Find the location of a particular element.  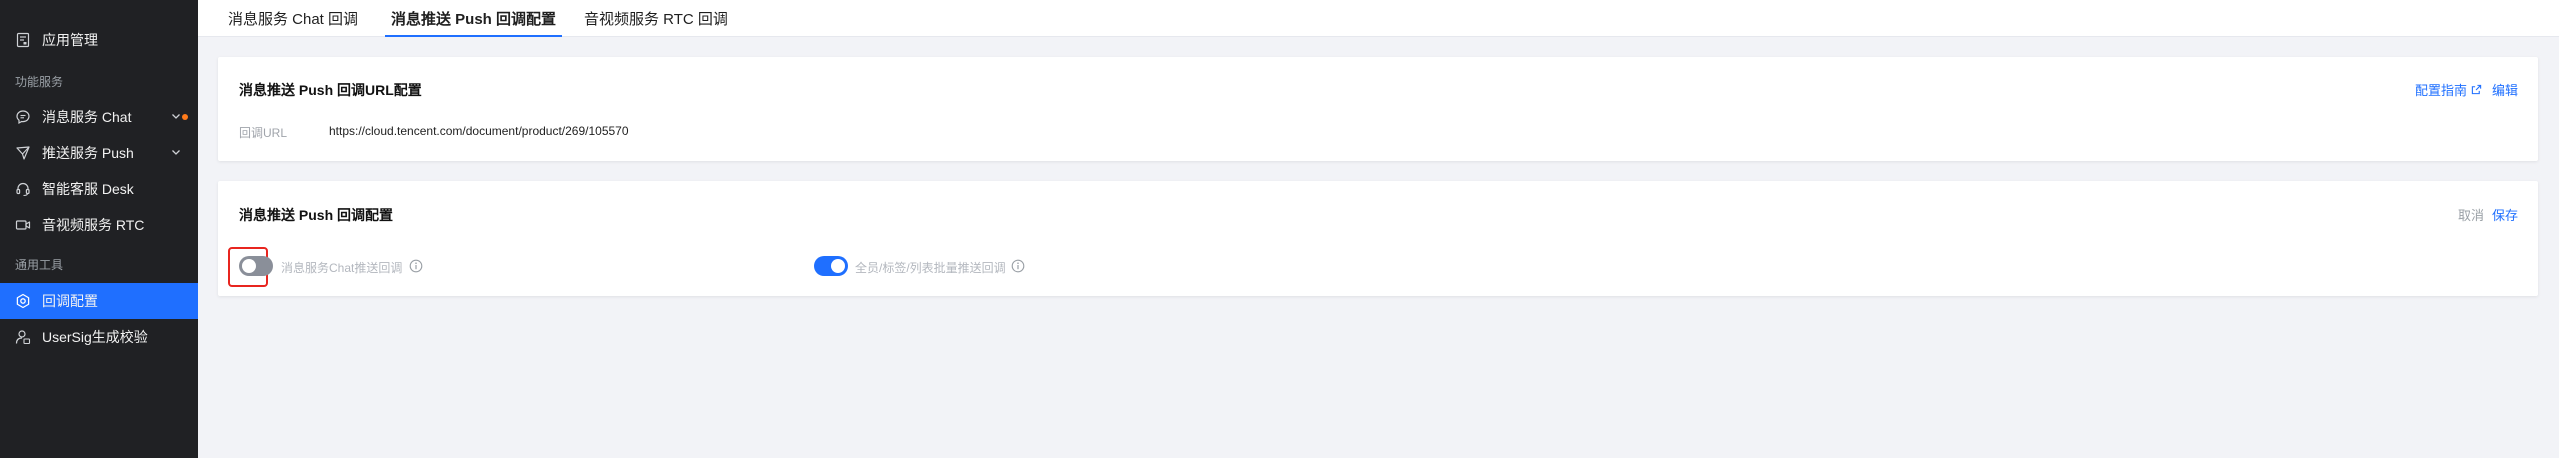

sidebar-item-desk: 智能客服 Desk is located at coordinates (99, 189).